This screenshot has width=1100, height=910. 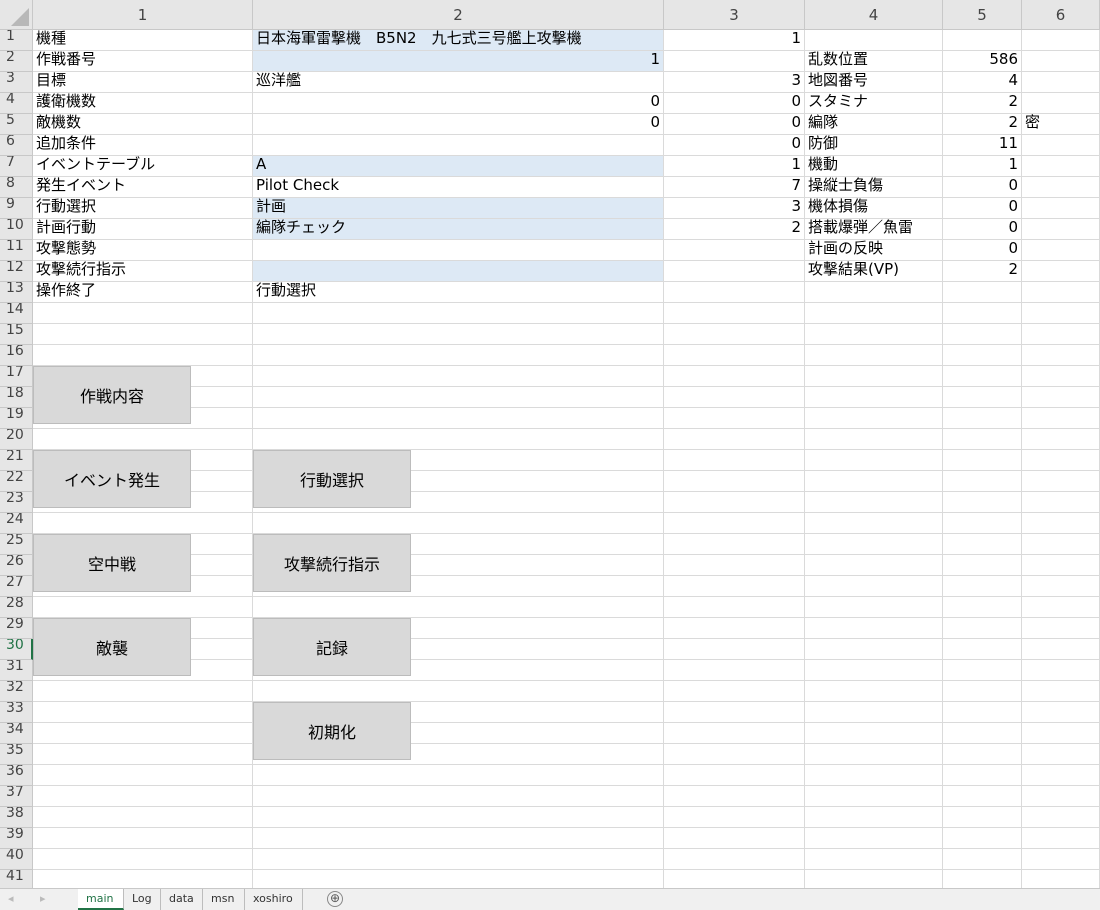 What do you see at coordinates (16, 775) in the screenshot?
I see `row-header-36: 36` at bounding box center [16, 775].